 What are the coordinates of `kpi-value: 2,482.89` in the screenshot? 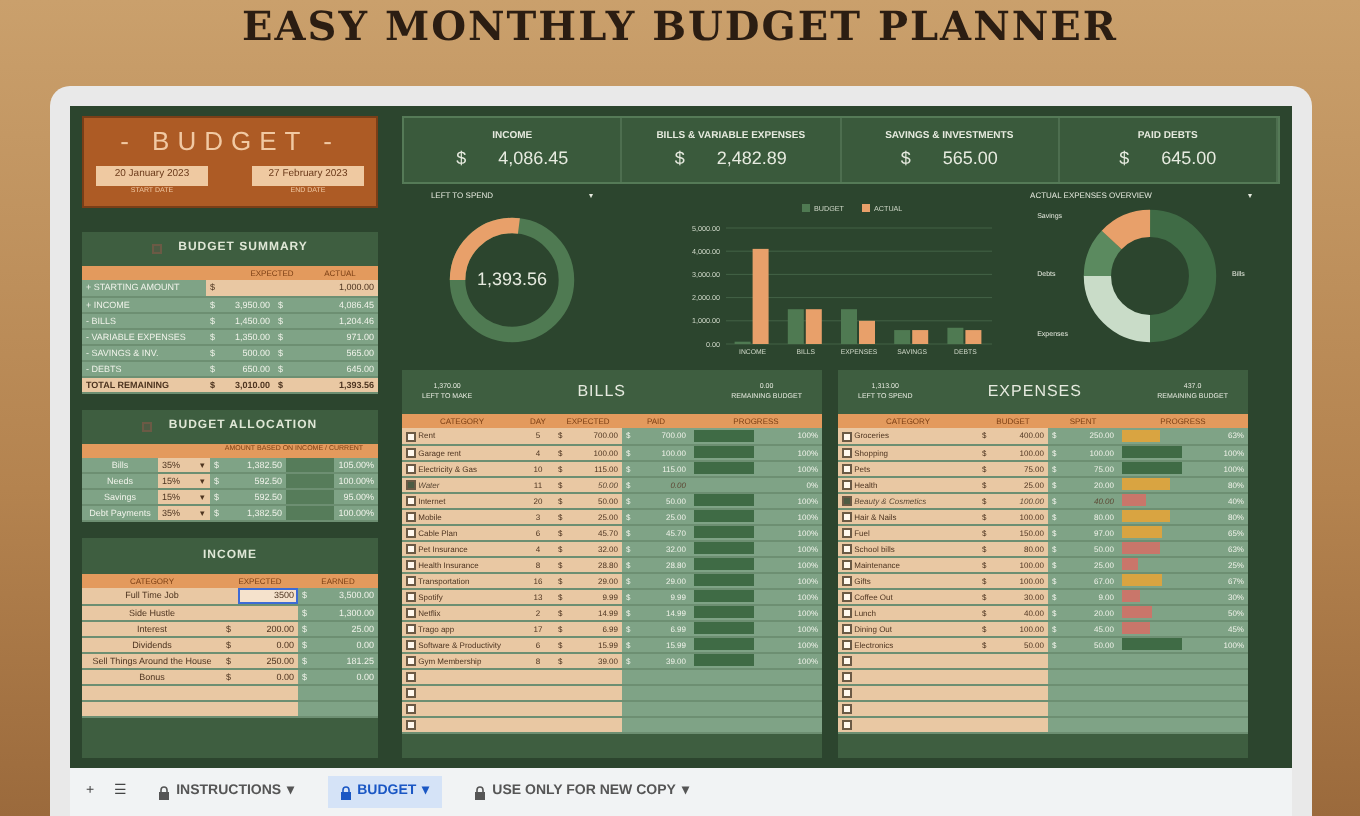 It's located at (751, 158).